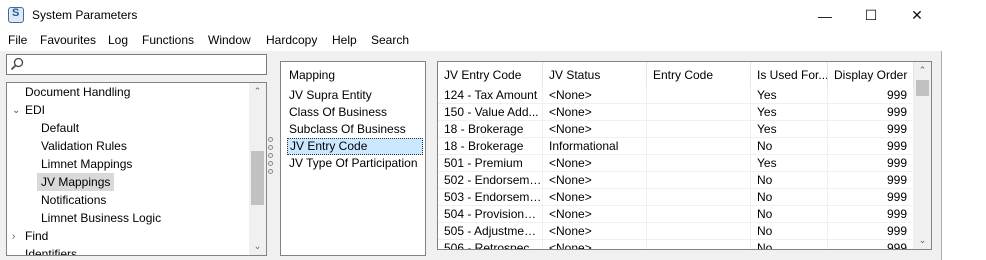 The height and width of the screenshot is (260, 986). Describe the element at coordinates (86, 164) in the screenshot. I see `tree-item-limnet-mappings: Limnet Mappings` at that location.